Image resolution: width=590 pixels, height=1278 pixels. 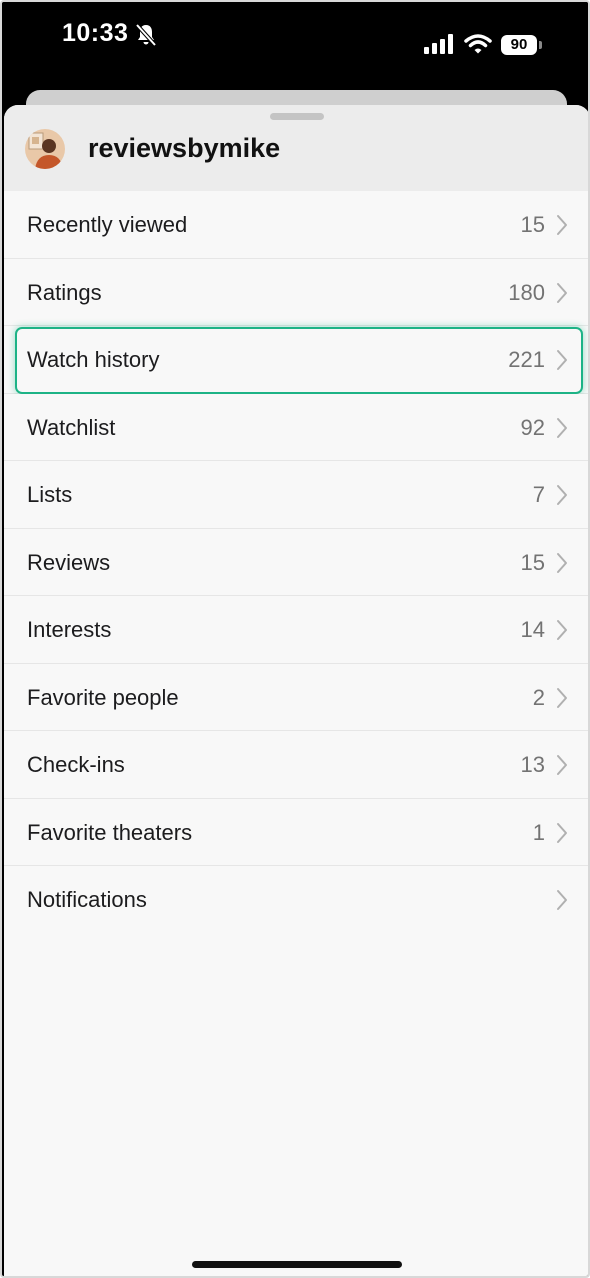 What do you see at coordinates (296, 765) in the screenshot?
I see `menu-item-check-ins: Check-ins 13` at bounding box center [296, 765].